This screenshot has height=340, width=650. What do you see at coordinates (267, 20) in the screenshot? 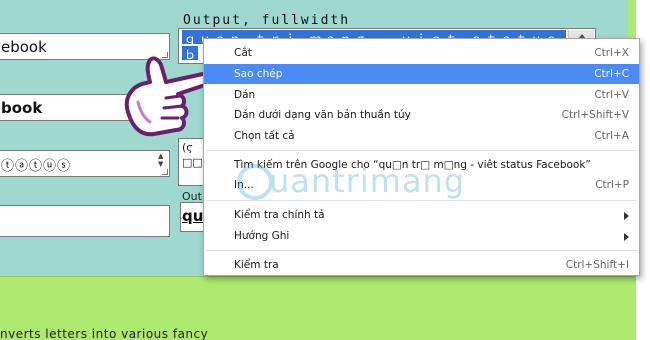
I see `output-fullwidth-label: Output, fullwidth` at bounding box center [267, 20].